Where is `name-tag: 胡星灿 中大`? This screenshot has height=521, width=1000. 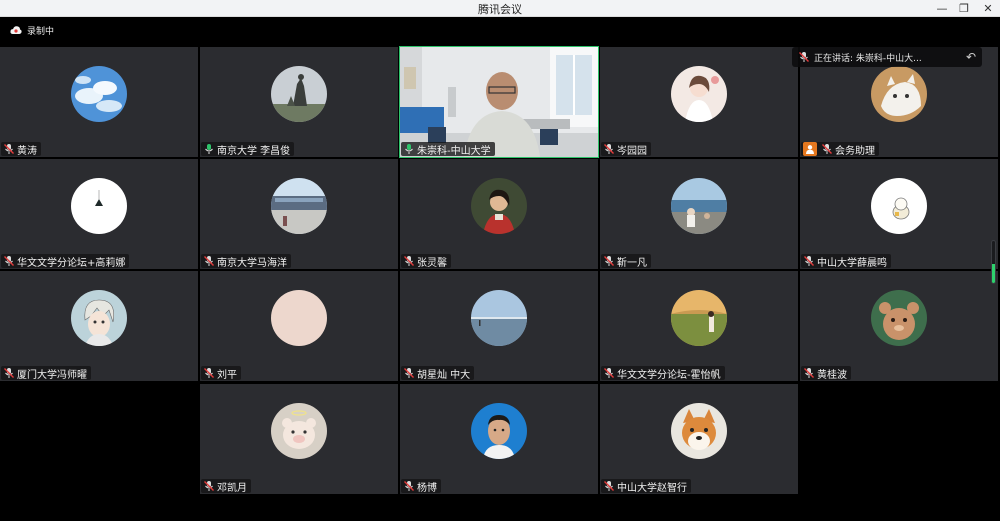
name-tag: 胡星灿 中大 is located at coordinates (438, 373).